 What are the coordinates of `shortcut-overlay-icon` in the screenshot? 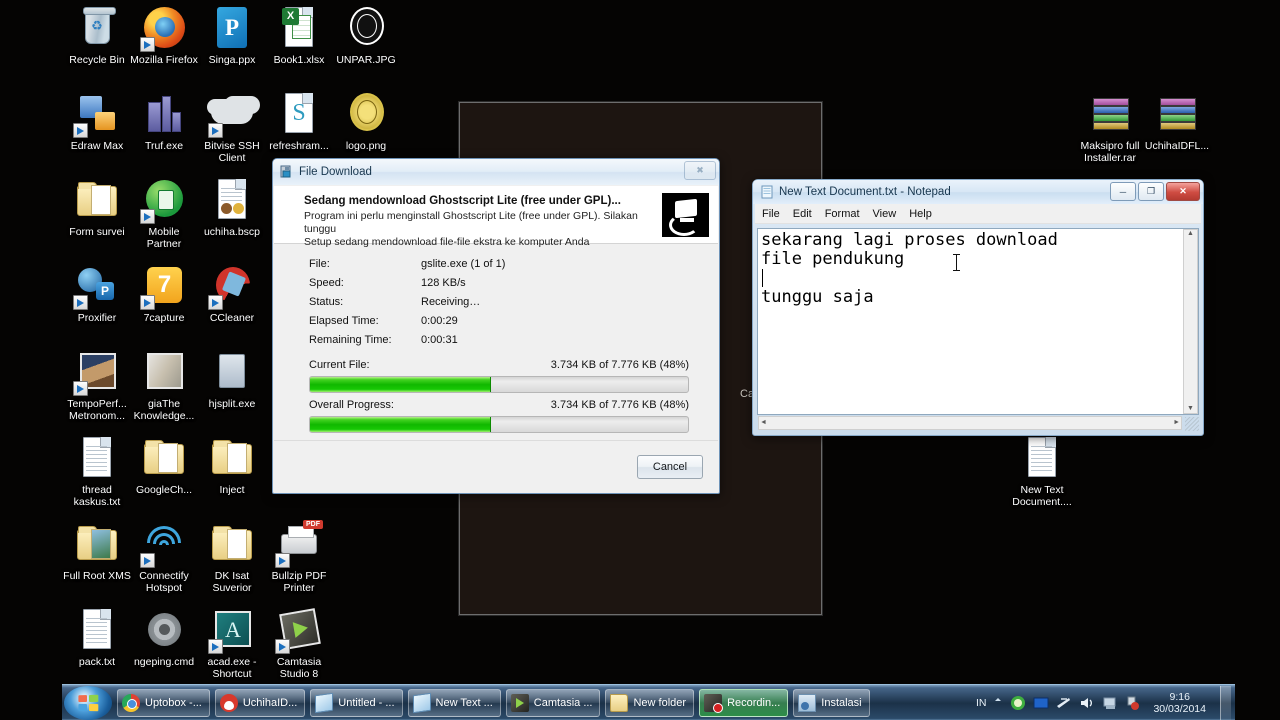 It's located at (147, 302).